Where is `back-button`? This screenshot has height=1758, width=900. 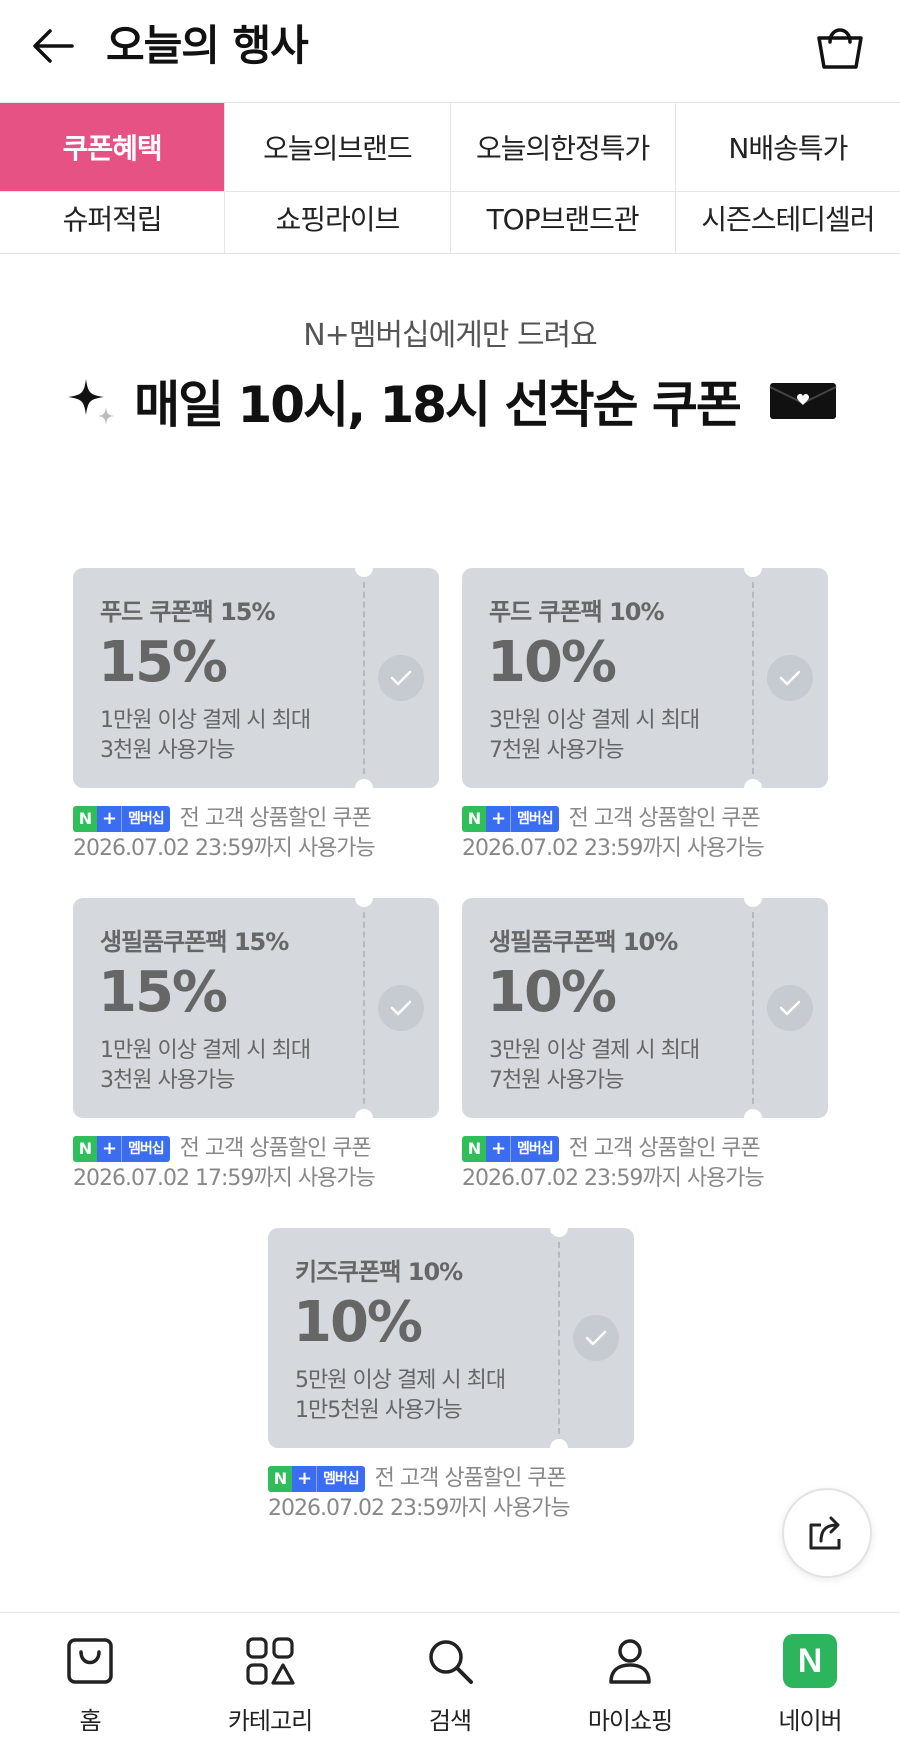 back-button is located at coordinates (53, 46).